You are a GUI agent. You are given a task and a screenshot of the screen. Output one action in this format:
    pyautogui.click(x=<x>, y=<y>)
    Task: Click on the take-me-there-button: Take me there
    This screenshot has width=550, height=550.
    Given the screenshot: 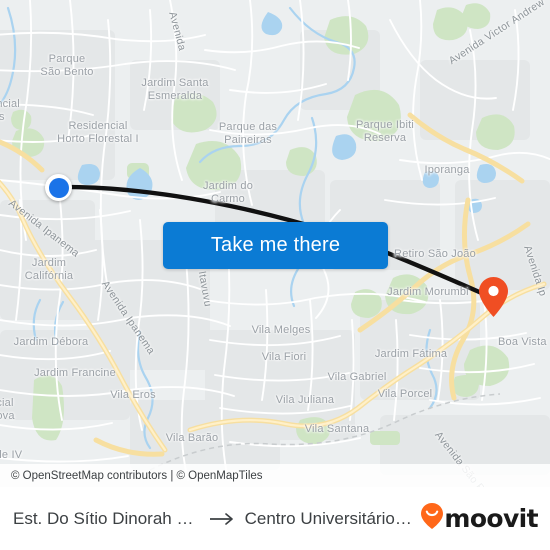 What is the action you would take?
    pyautogui.click(x=275, y=245)
    